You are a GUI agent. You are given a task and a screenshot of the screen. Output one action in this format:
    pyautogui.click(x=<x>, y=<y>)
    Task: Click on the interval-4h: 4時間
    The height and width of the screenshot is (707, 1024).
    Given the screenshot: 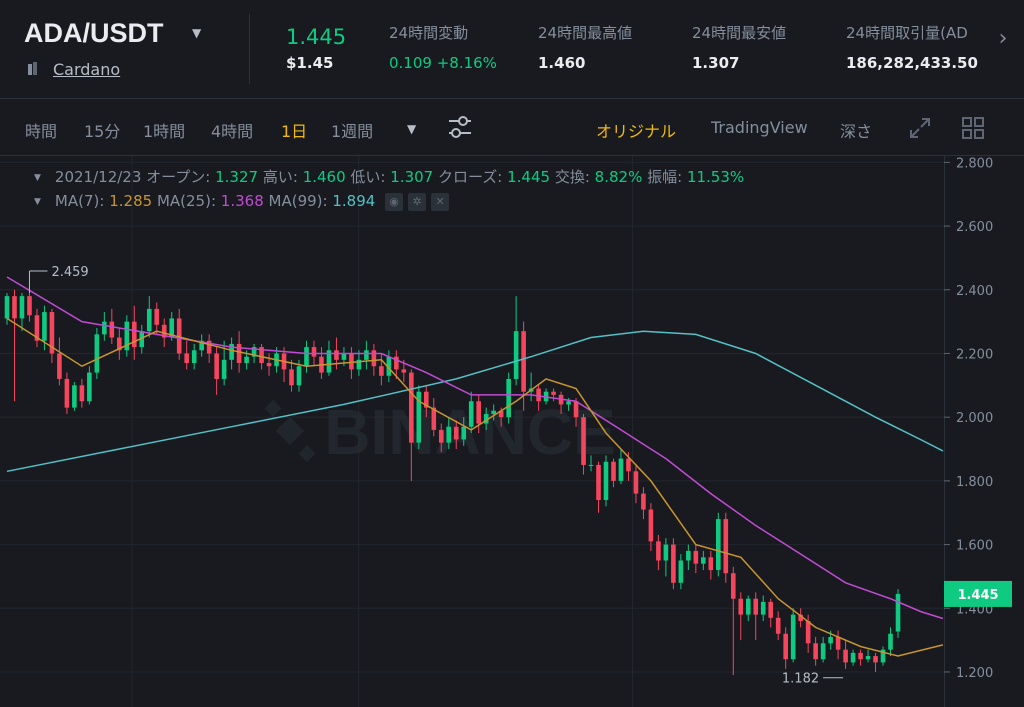 What is the action you would take?
    pyautogui.click(x=232, y=130)
    